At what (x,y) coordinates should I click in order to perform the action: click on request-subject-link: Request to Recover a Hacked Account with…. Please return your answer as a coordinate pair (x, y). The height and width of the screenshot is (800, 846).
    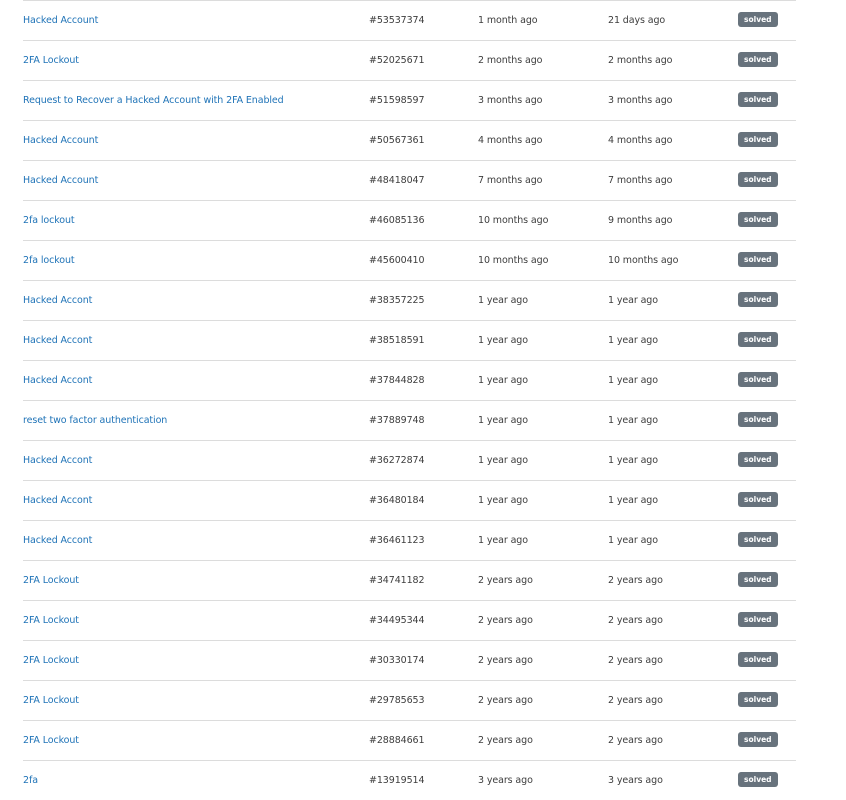
    Looking at the image, I should click on (153, 101).